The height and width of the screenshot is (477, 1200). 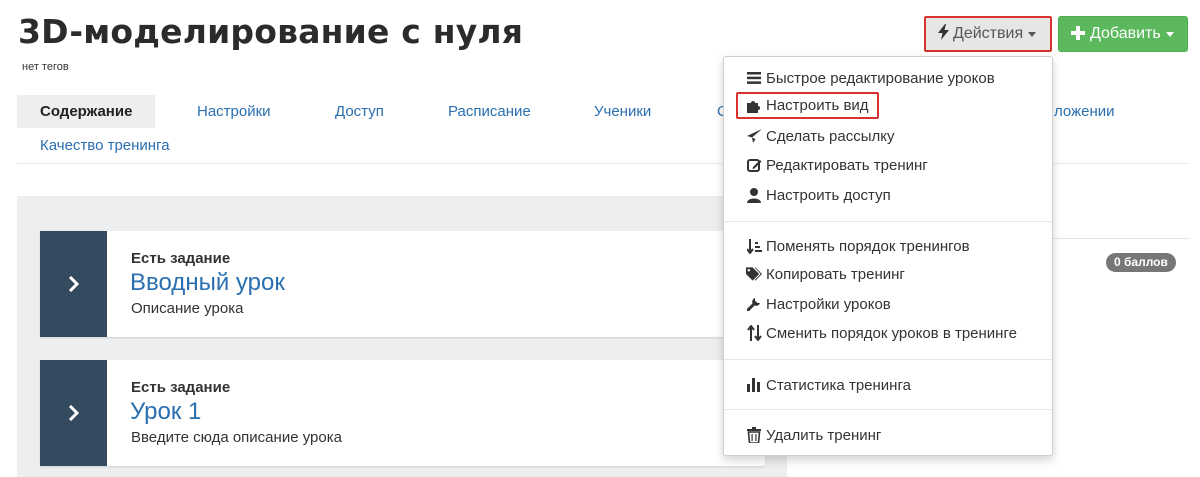 I want to click on lesson-title: Урок 1, so click(x=165, y=412).